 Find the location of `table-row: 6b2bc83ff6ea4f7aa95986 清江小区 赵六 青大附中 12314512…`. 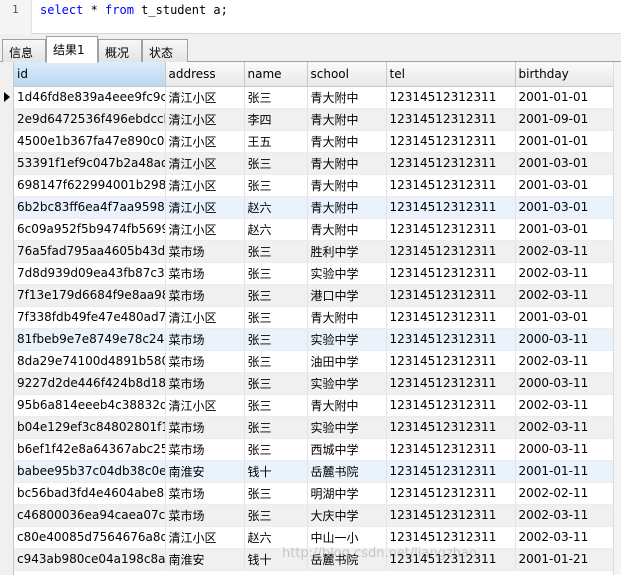

table-row: 6b2bc83ff6ea4f7aa95986 清江小区 赵六 青大附中 12314512… is located at coordinates (314, 207).